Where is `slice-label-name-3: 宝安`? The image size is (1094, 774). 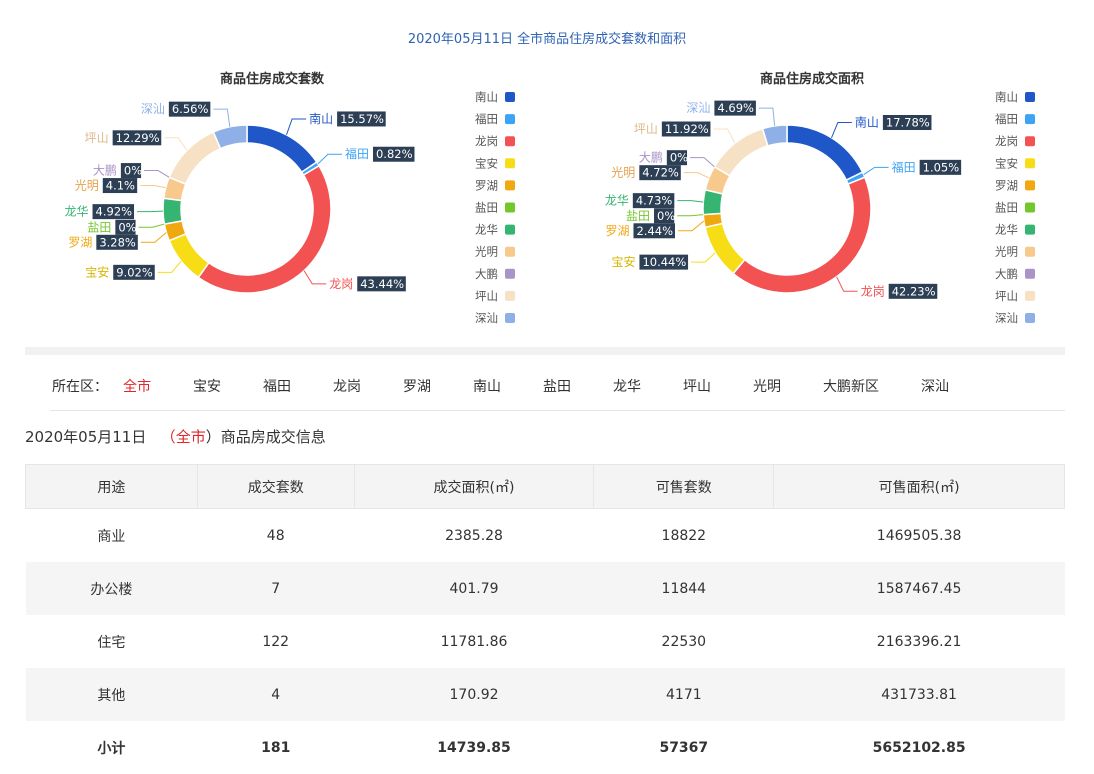 slice-label-name-3: 宝安 is located at coordinates (97, 271).